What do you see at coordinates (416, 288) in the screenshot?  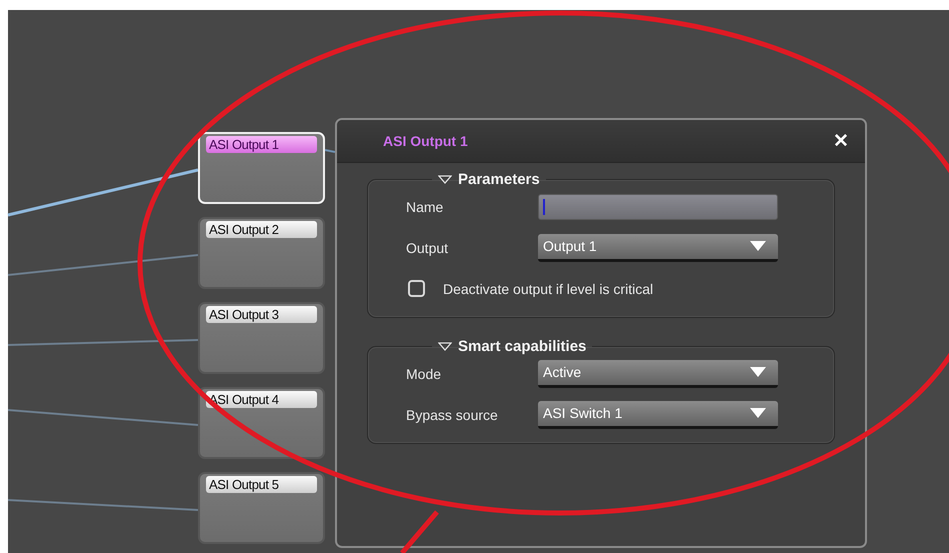 I see `checkbox` at bounding box center [416, 288].